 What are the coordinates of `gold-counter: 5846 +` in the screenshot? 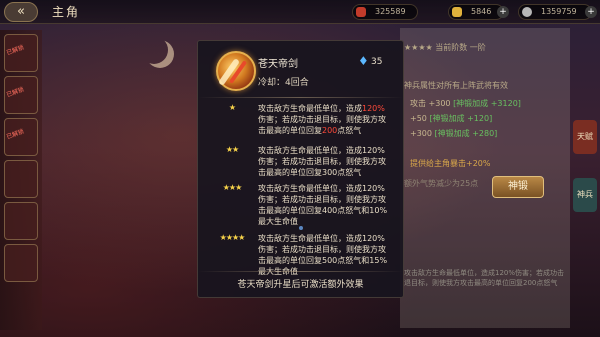 It's located at (478, 12).